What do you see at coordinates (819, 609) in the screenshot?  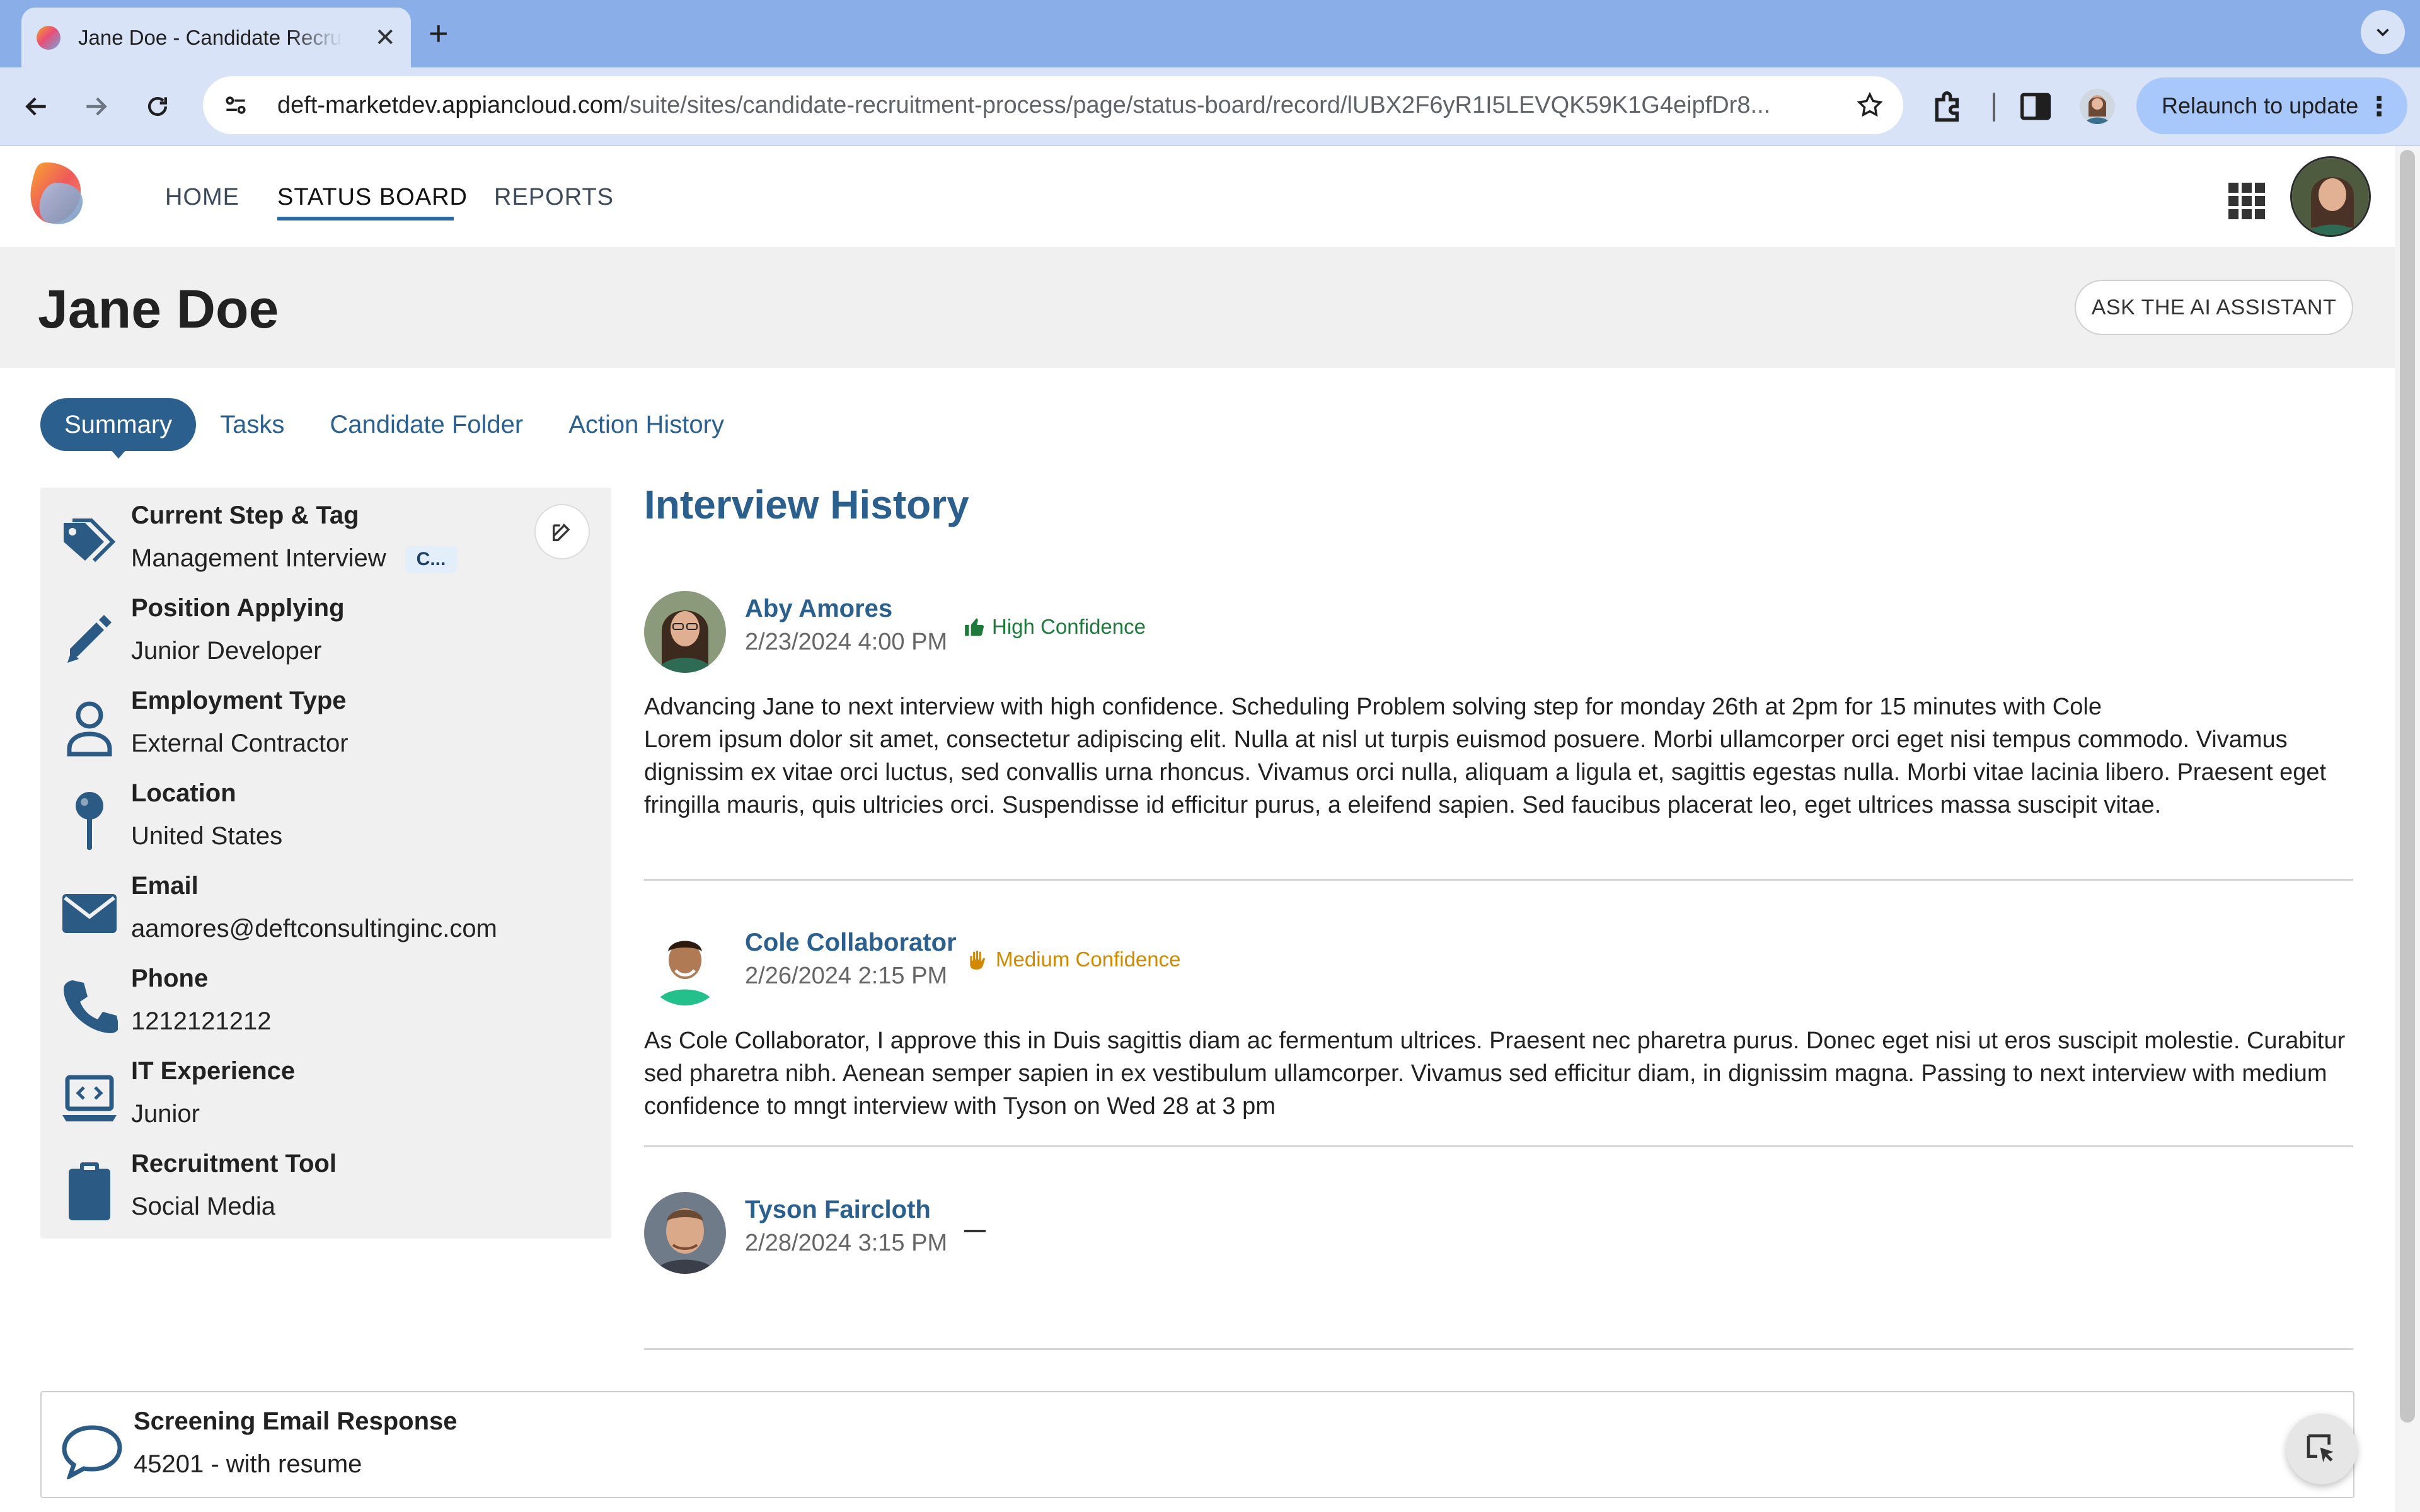 I see `interviewer-name-link: Aby Amores` at bounding box center [819, 609].